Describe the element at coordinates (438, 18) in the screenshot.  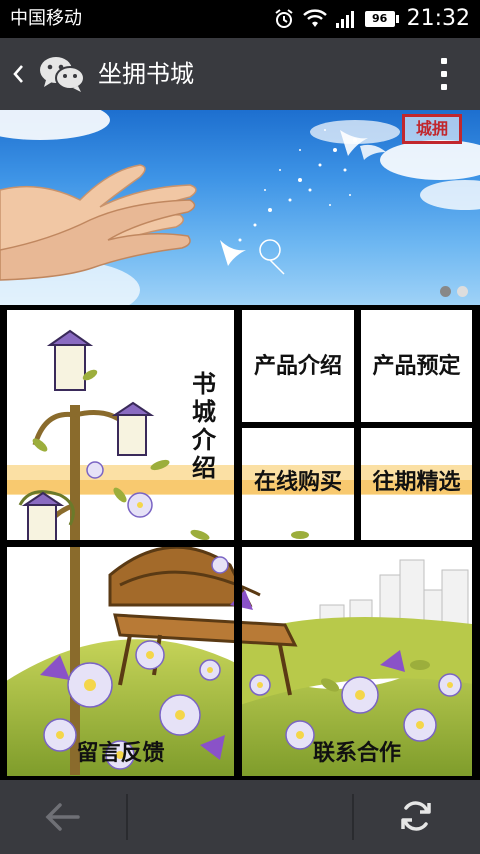
I see `status-time: 21:32` at that location.